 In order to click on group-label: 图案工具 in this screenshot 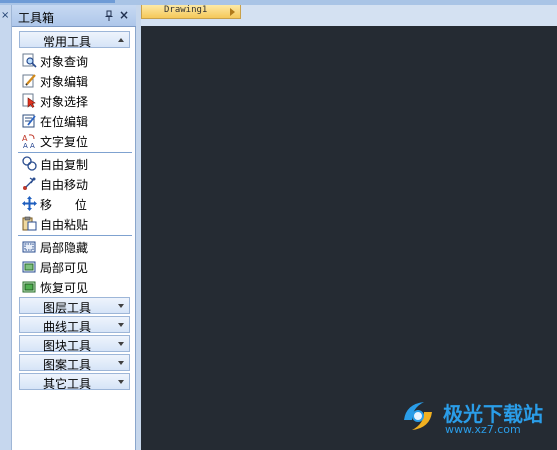, I will do `click(66, 365)`.